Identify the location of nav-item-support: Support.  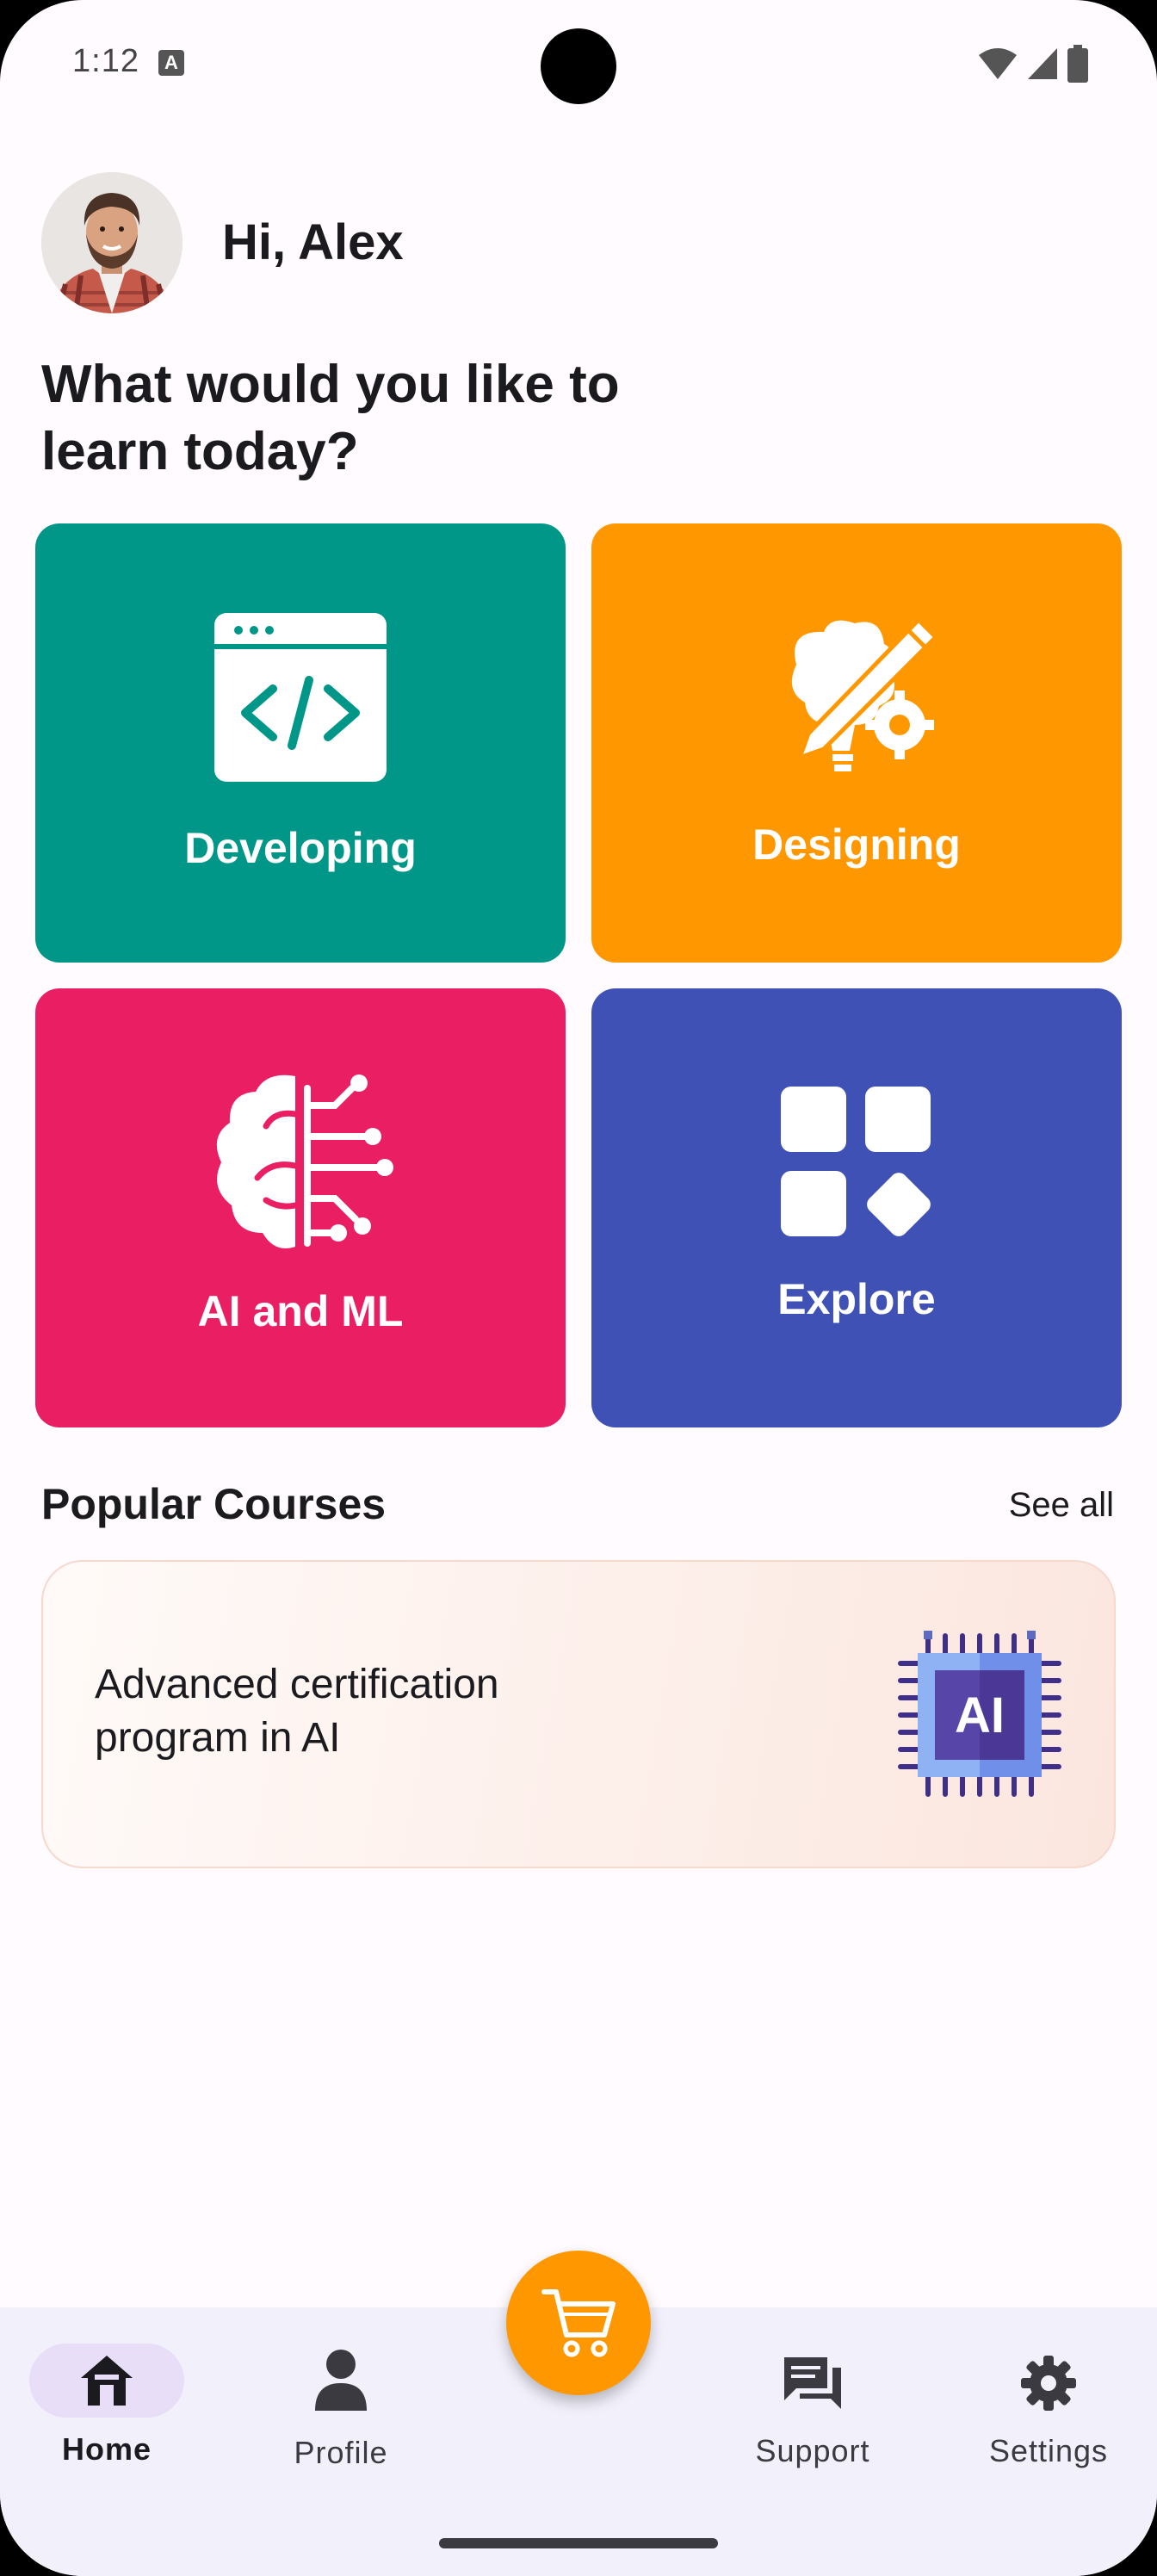
(813, 2394).